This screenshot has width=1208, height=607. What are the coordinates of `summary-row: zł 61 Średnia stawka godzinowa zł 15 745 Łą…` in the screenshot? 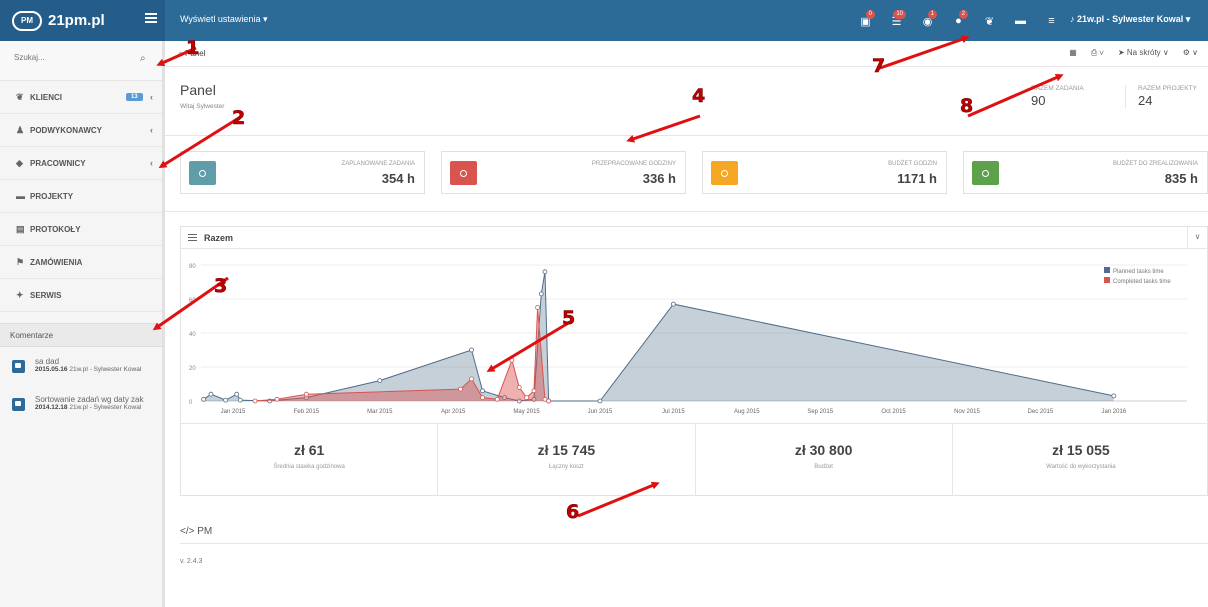 It's located at (694, 459).